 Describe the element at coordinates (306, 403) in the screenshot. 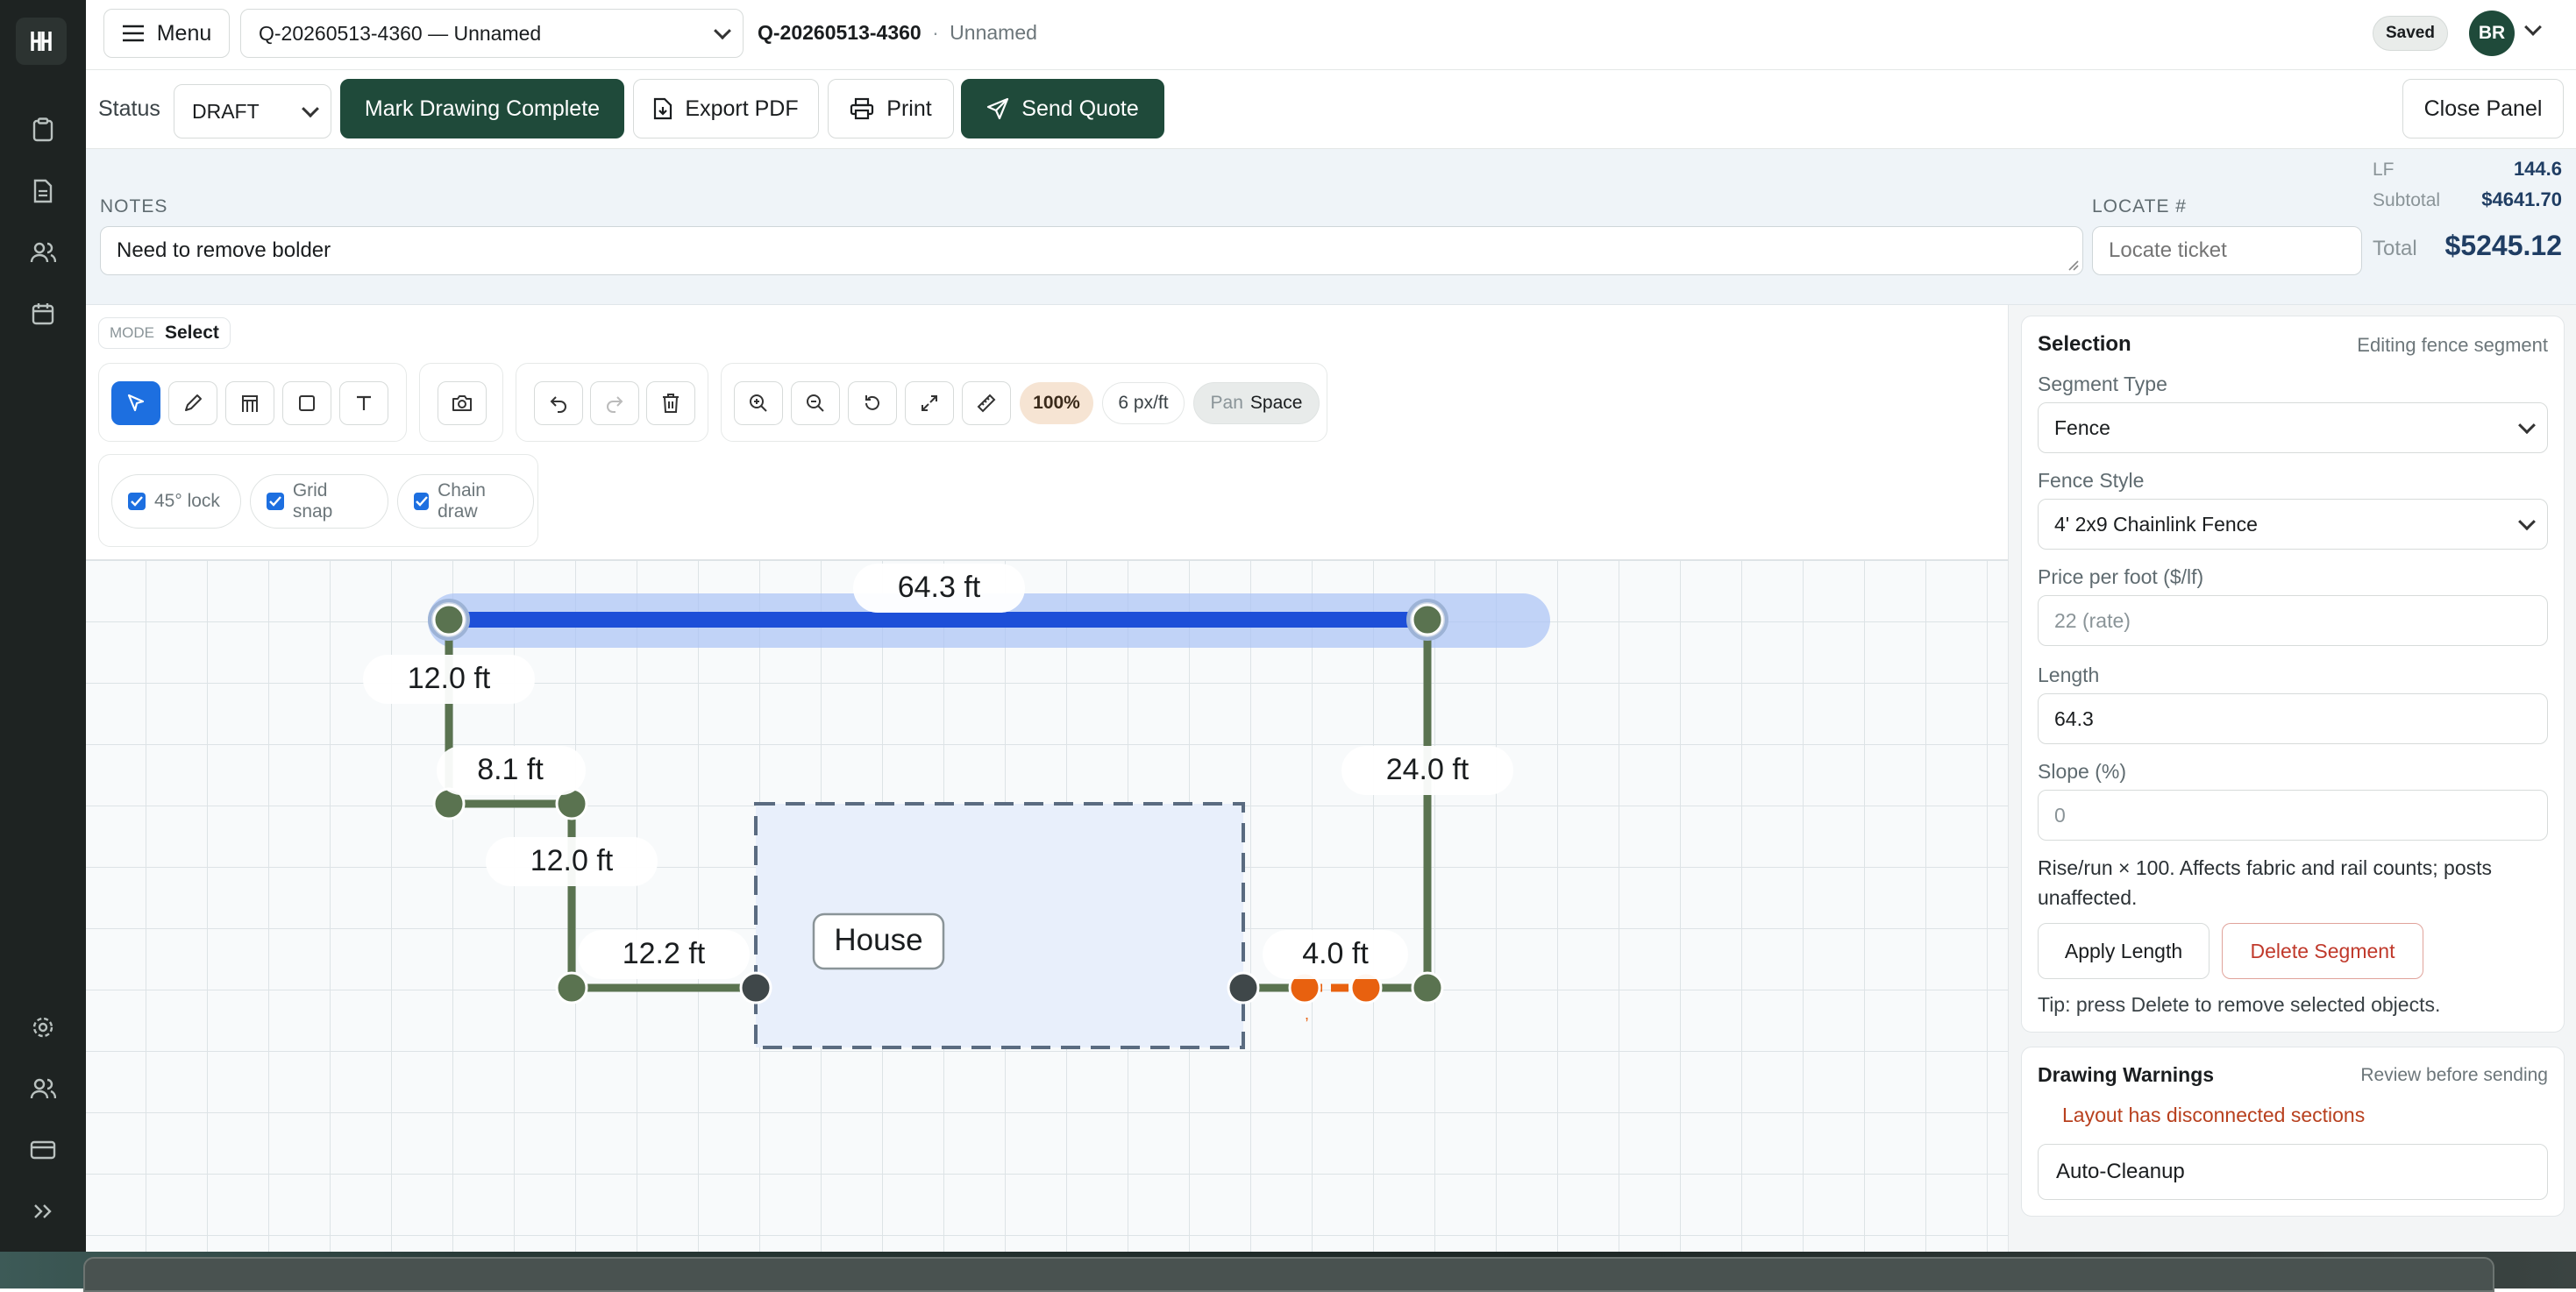

I see `rectangle-tool-button` at that location.